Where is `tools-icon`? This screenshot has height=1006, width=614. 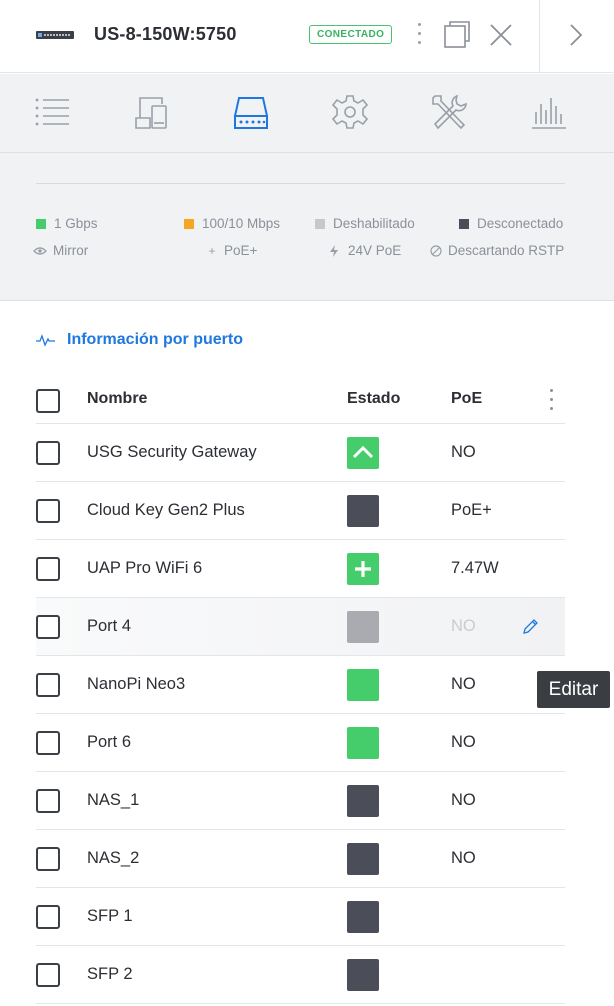
tools-icon is located at coordinates (449, 112).